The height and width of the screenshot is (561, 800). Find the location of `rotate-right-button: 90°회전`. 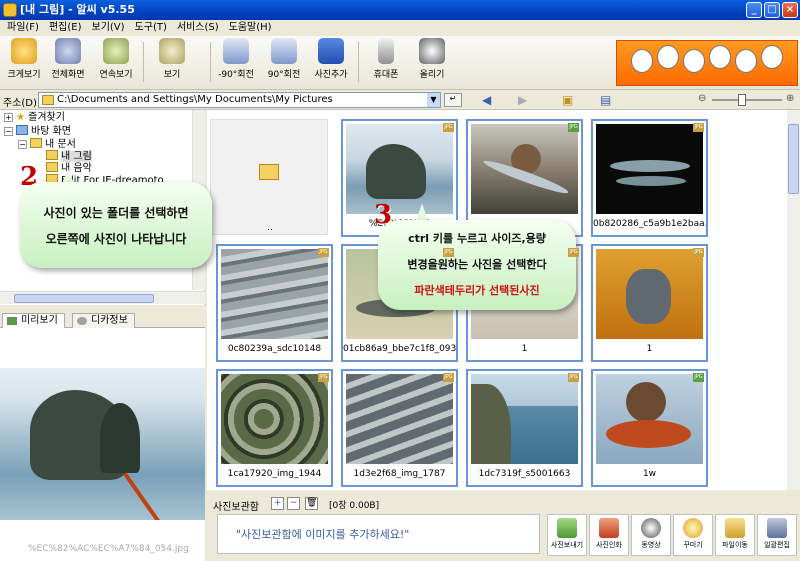

rotate-right-button: 90°회전 is located at coordinates (284, 59).